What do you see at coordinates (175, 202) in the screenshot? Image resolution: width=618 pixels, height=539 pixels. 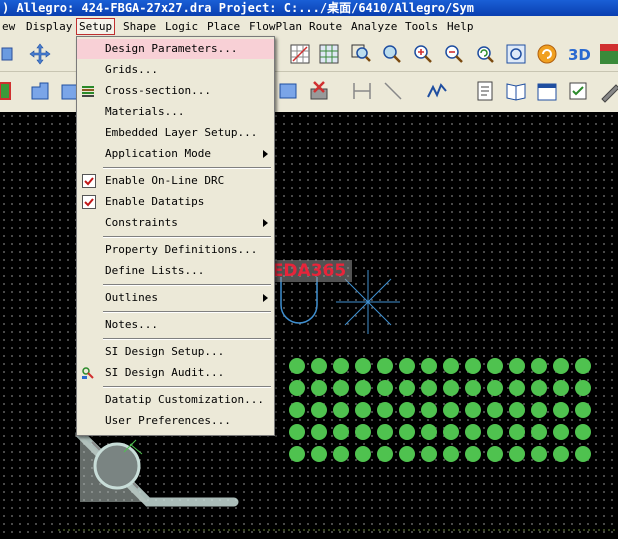 I see `menu-item-enable-datatips: Enable Datatips` at bounding box center [175, 202].